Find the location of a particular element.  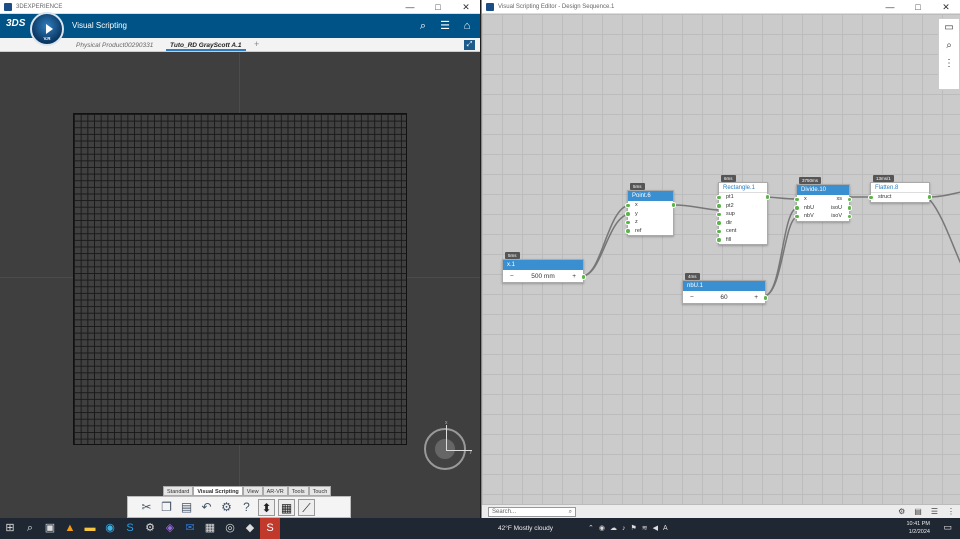

undo-icon: ↶ is located at coordinates (206, 507).